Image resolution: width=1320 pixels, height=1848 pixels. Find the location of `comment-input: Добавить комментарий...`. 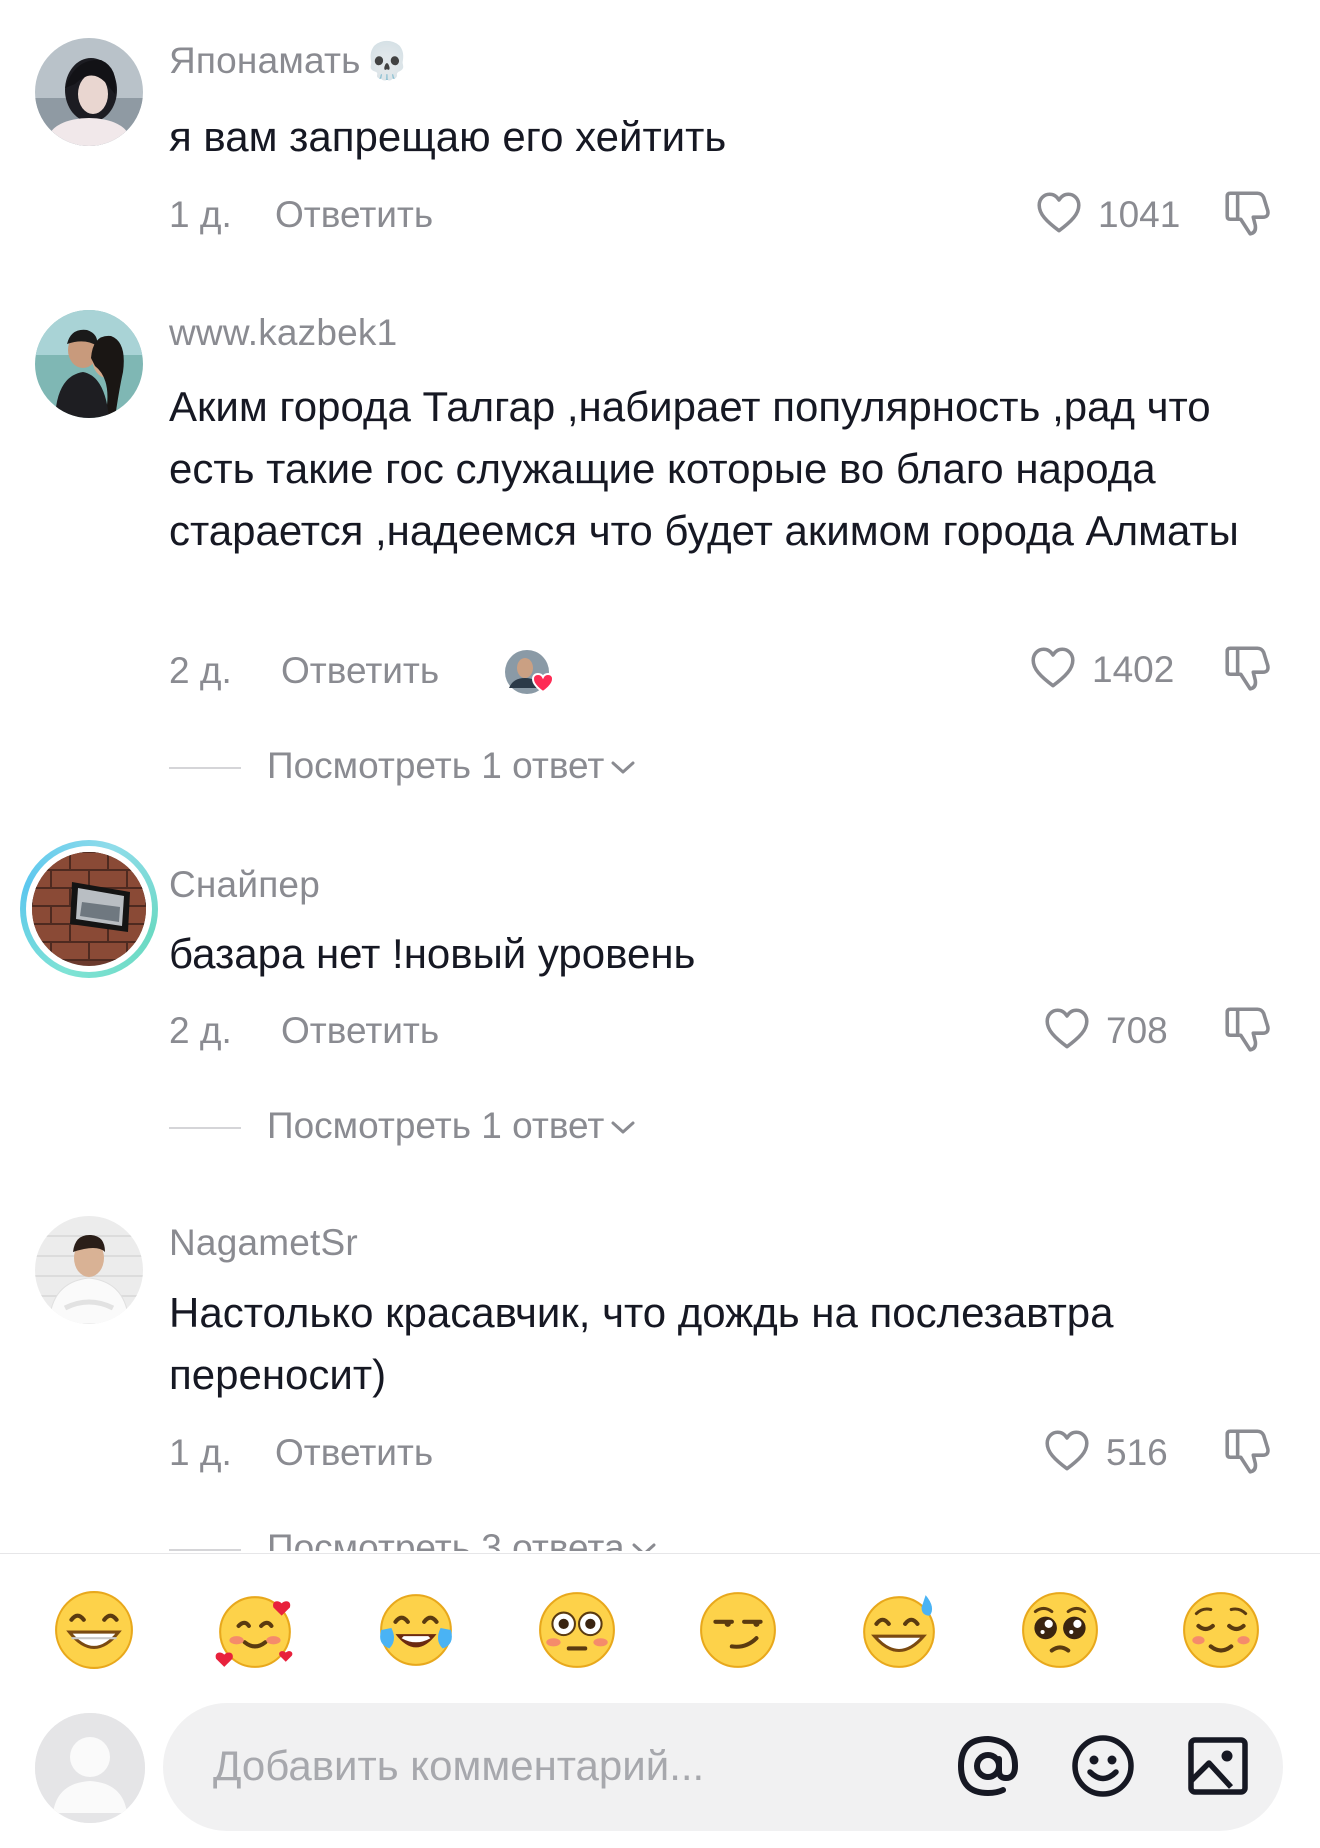

comment-input: Добавить комментарий... is located at coordinates (723, 1767).